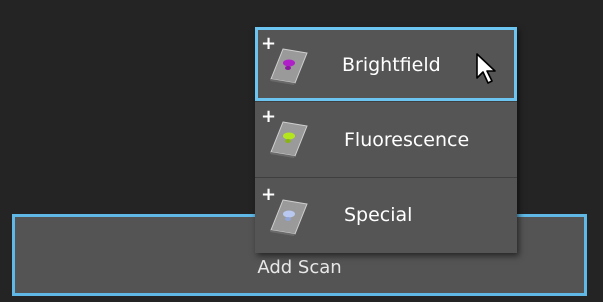 This screenshot has width=603, height=302. What do you see at coordinates (391, 65) in the screenshot?
I see `menu-item-label: Brightfield` at bounding box center [391, 65].